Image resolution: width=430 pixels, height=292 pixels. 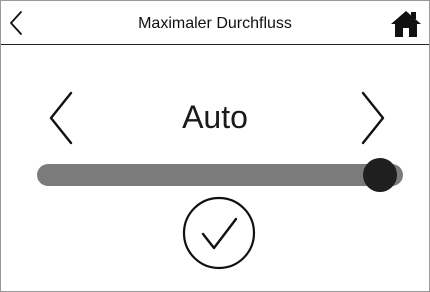 I want to click on page-title: Maximaler Durchfluss, so click(x=215, y=23).